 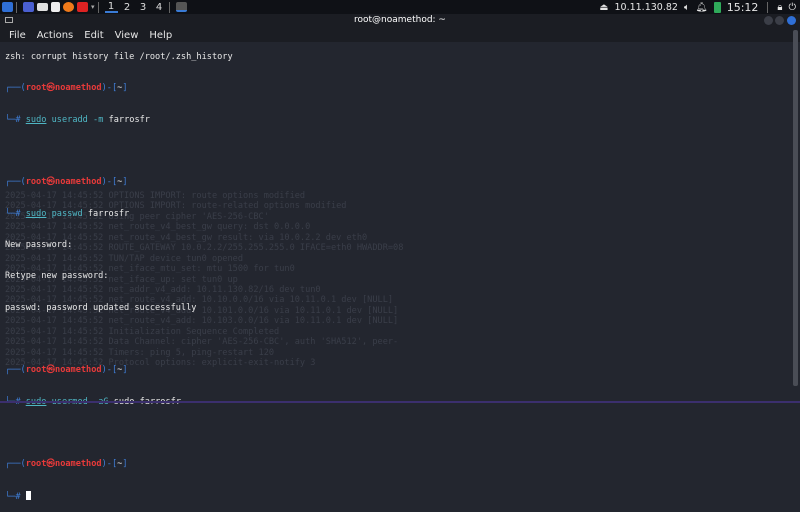 I want to click on cmd-flag: -m, so click(x=98, y=119).